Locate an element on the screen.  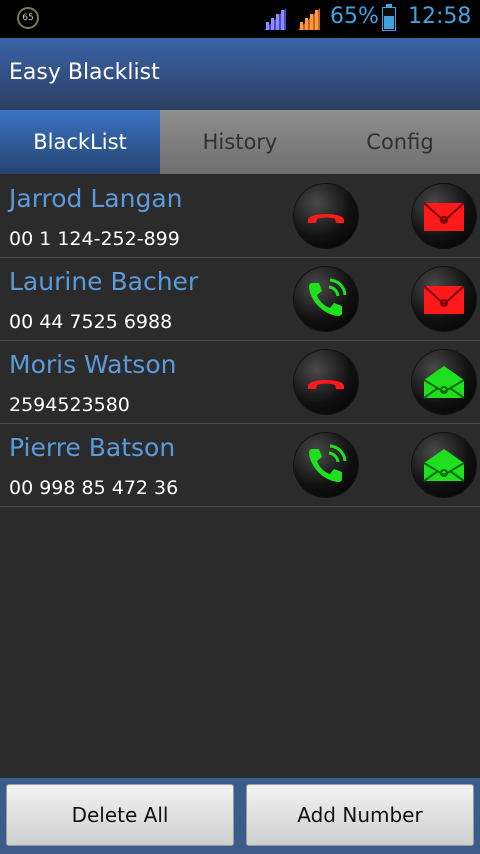
delete-all-button: Delete All is located at coordinates (120, 815).